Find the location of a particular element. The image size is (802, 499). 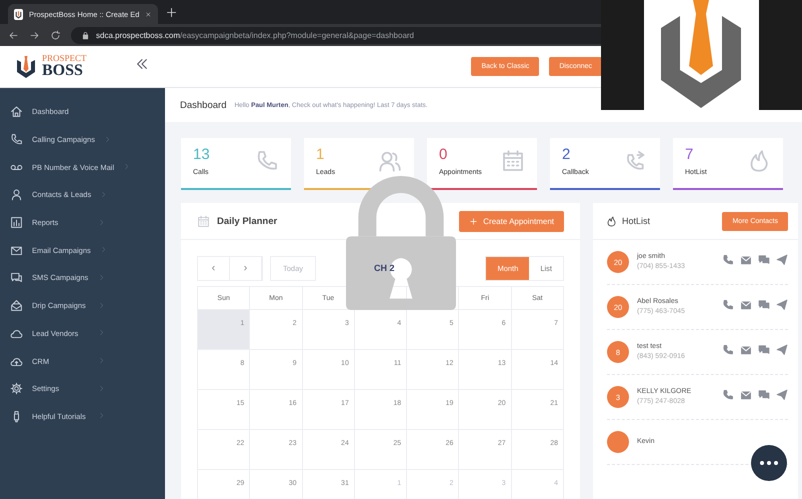

back-arrow-icon is located at coordinates (13, 35).